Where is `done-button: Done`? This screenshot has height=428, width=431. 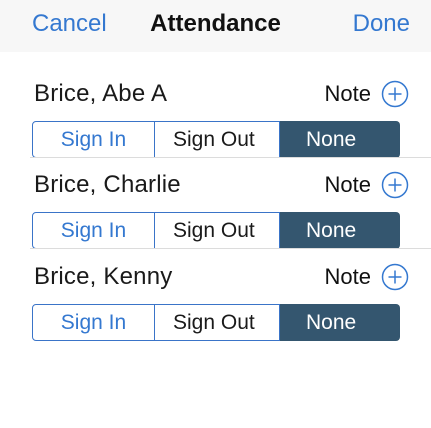 done-button: Done is located at coordinates (381, 24).